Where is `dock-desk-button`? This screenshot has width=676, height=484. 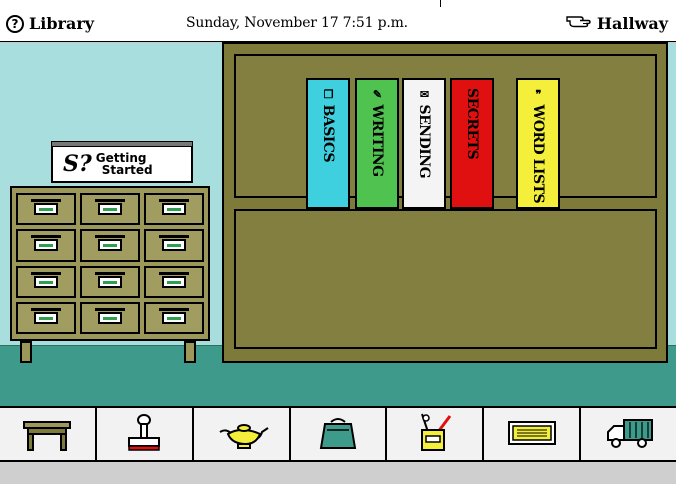
dock-desk-button is located at coordinates (48, 434).